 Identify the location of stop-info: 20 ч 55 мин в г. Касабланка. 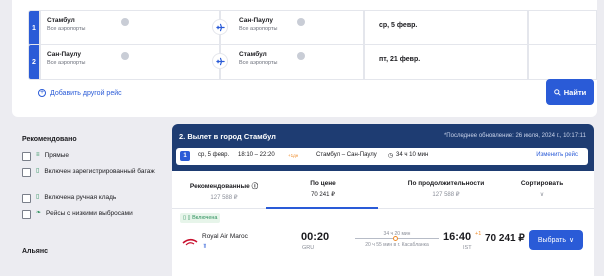
(397, 245).